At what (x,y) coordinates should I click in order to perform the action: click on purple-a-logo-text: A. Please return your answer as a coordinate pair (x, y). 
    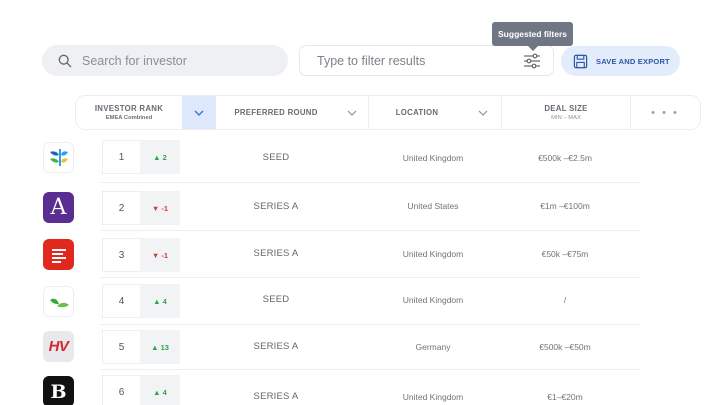
    Looking at the image, I should click on (58, 207).